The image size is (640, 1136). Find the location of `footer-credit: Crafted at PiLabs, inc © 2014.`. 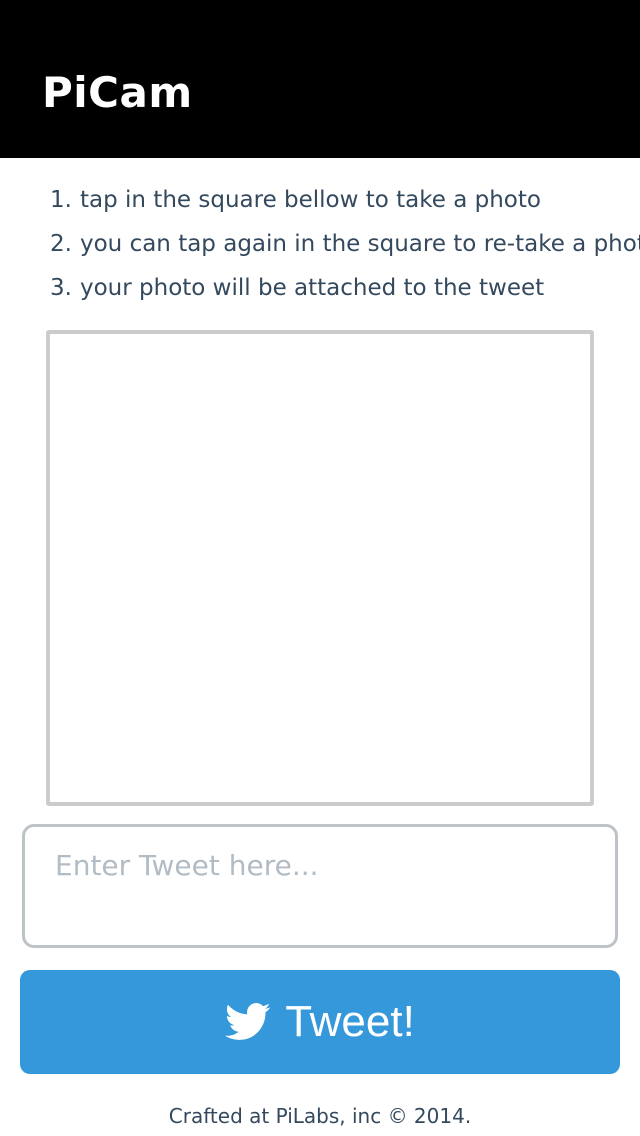

footer-credit: Crafted at PiLabs, inc © 2014. is located at coordinates (320, 1116).